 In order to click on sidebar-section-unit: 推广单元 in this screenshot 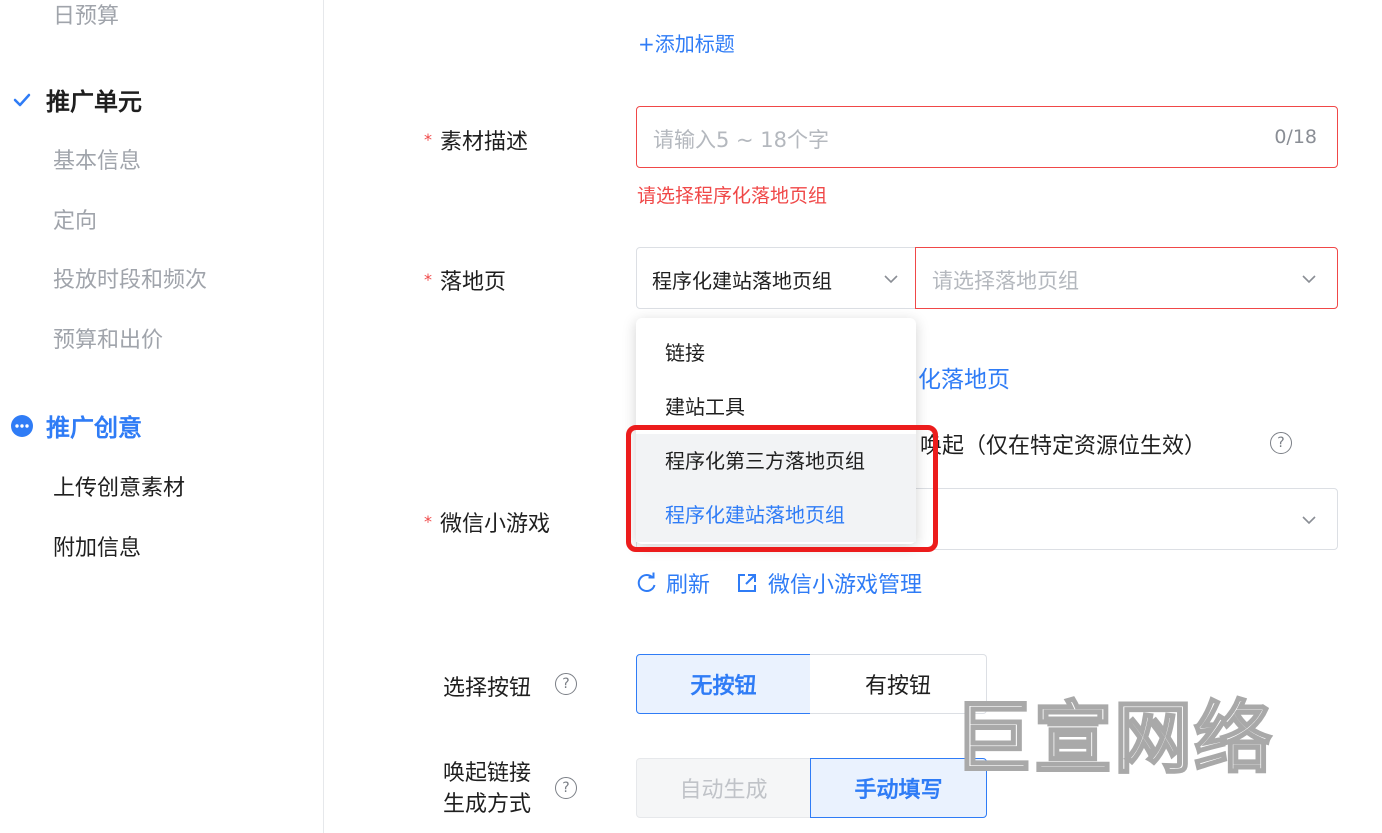, I will do `click(76, 99)`.